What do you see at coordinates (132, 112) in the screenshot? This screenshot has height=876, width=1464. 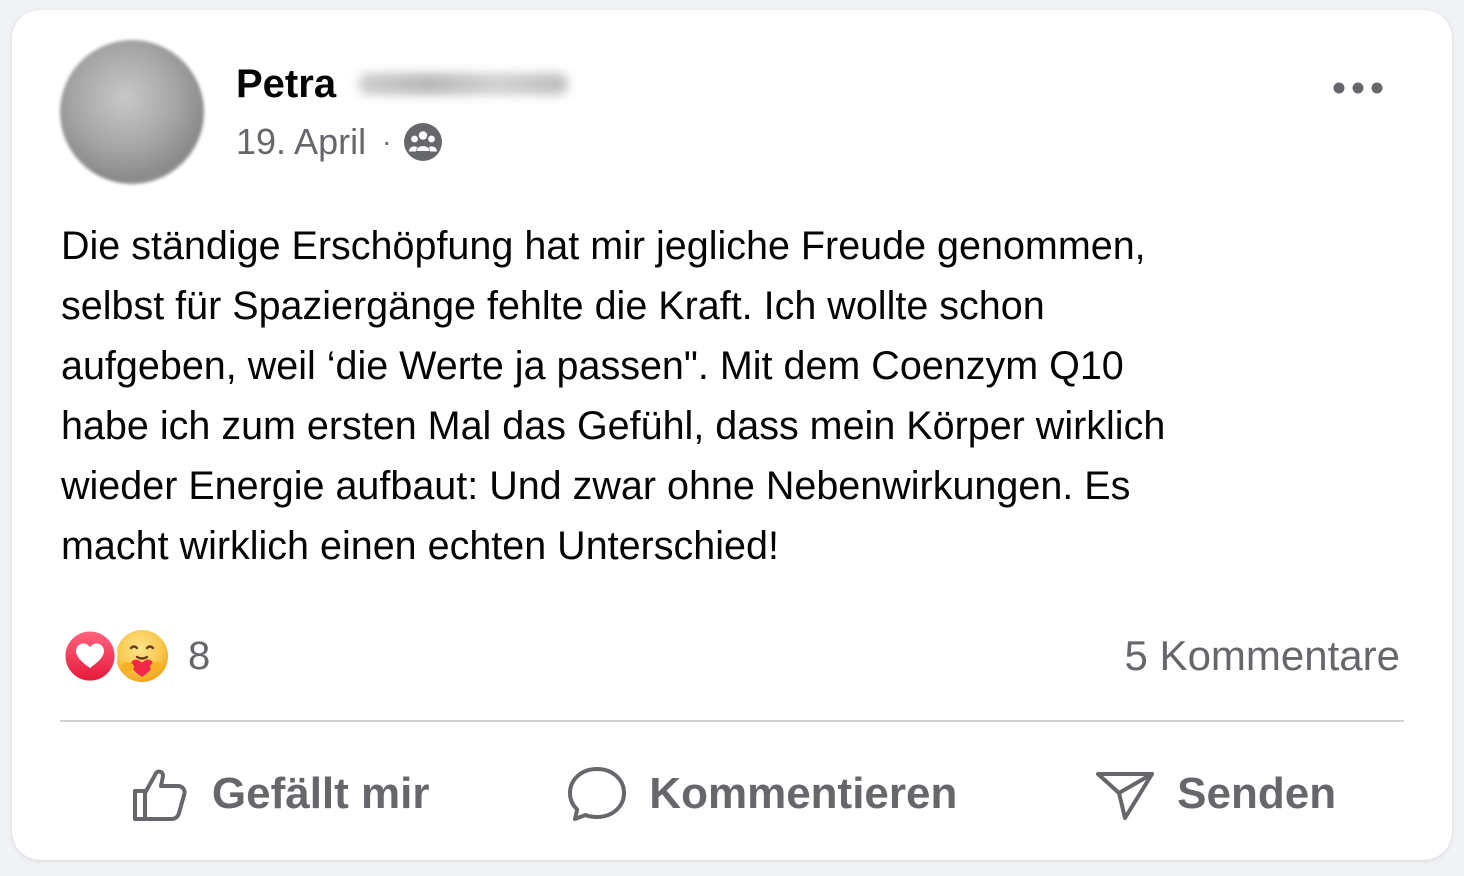 I see `avatar` at bounding box center [132, 112].